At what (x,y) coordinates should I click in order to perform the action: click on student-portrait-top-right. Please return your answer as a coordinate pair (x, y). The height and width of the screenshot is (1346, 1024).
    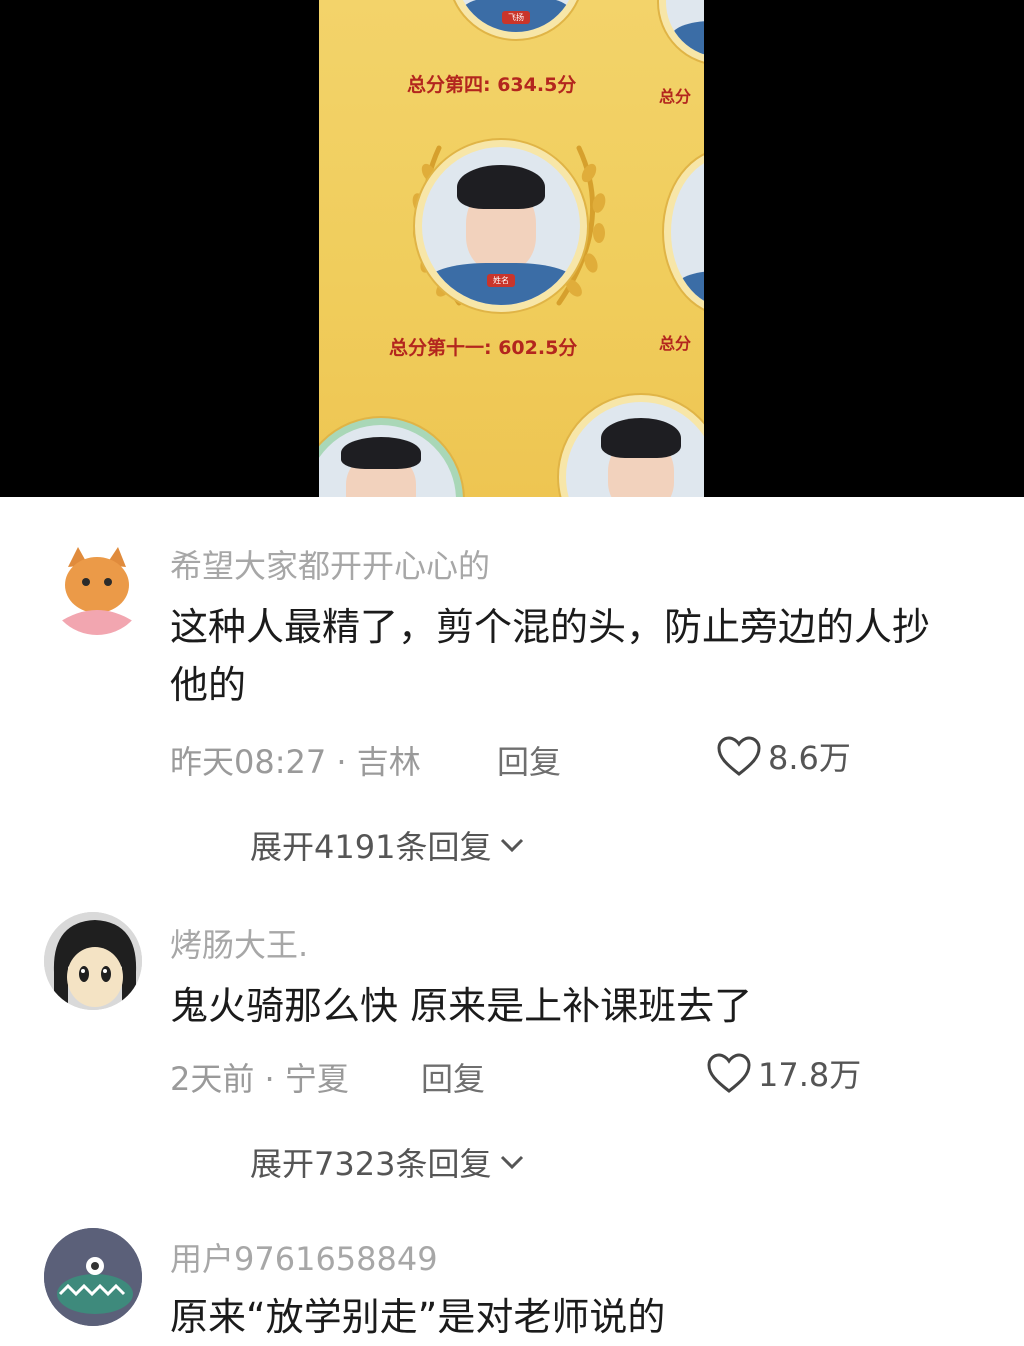
    Looking at the image, I should click on (681, 32).